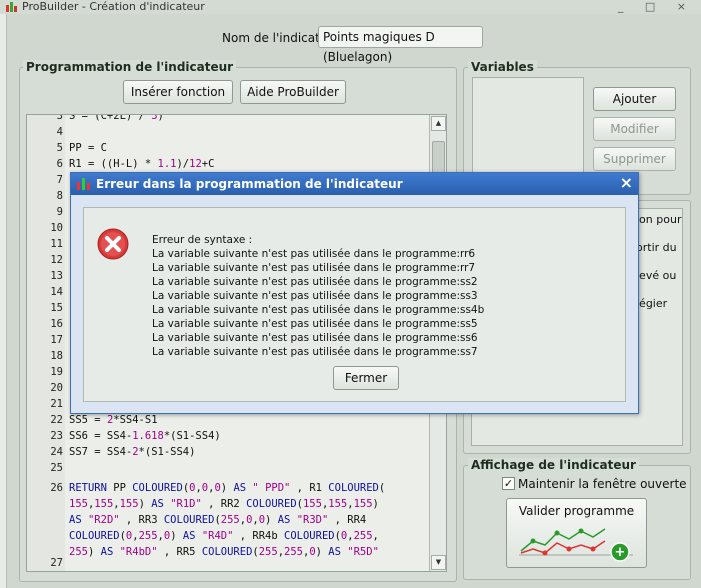 This screenshot has height=588, width=701. What do you see at coordinates (113, 6) in the screenshot?
I see `window-title: ProBuilder - Création d'indicateur` at bounding box center [113, 6].